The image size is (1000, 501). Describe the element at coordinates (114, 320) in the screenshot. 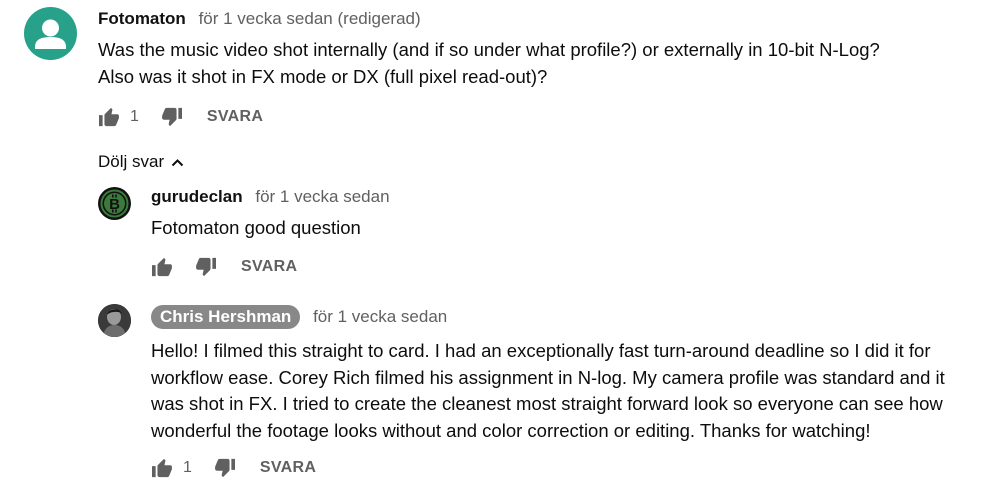

I see `avatar-photo-icon` at that location.